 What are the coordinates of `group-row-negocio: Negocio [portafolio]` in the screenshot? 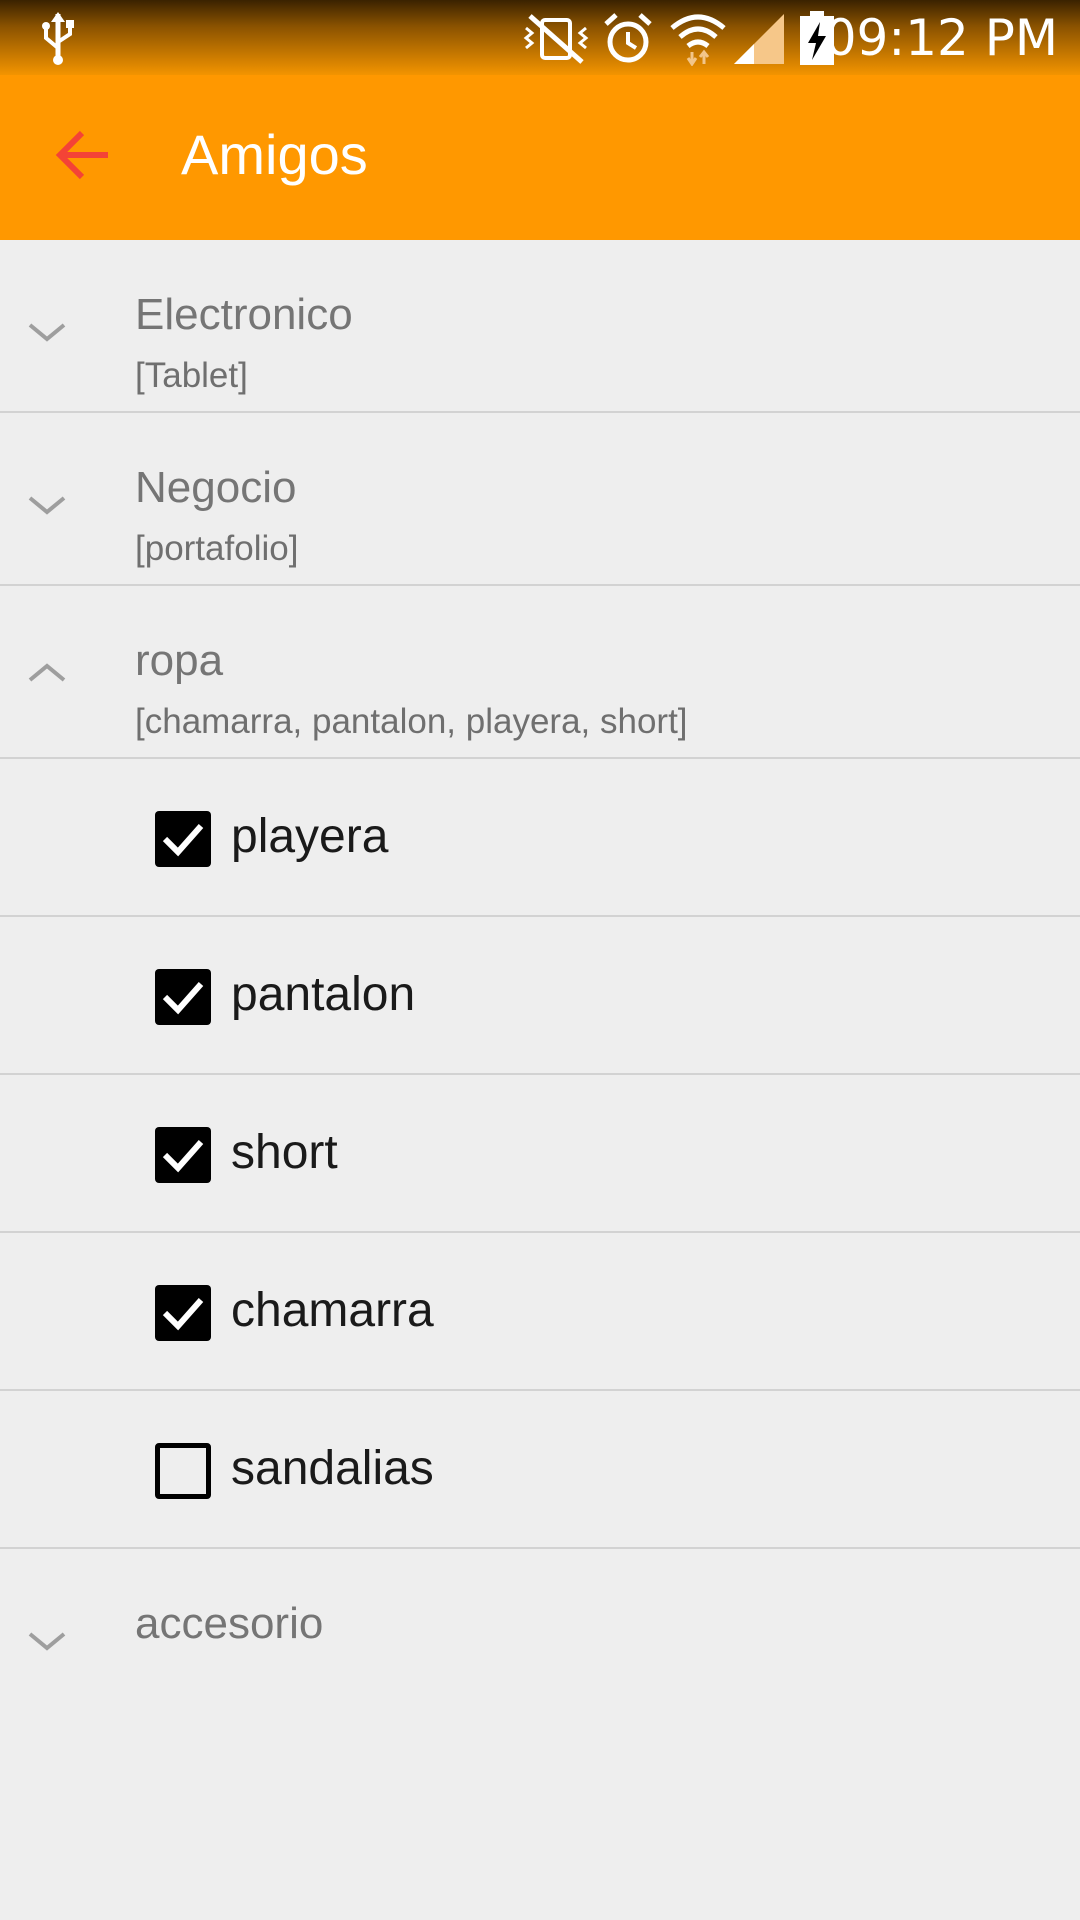 It's located at (540, 499).